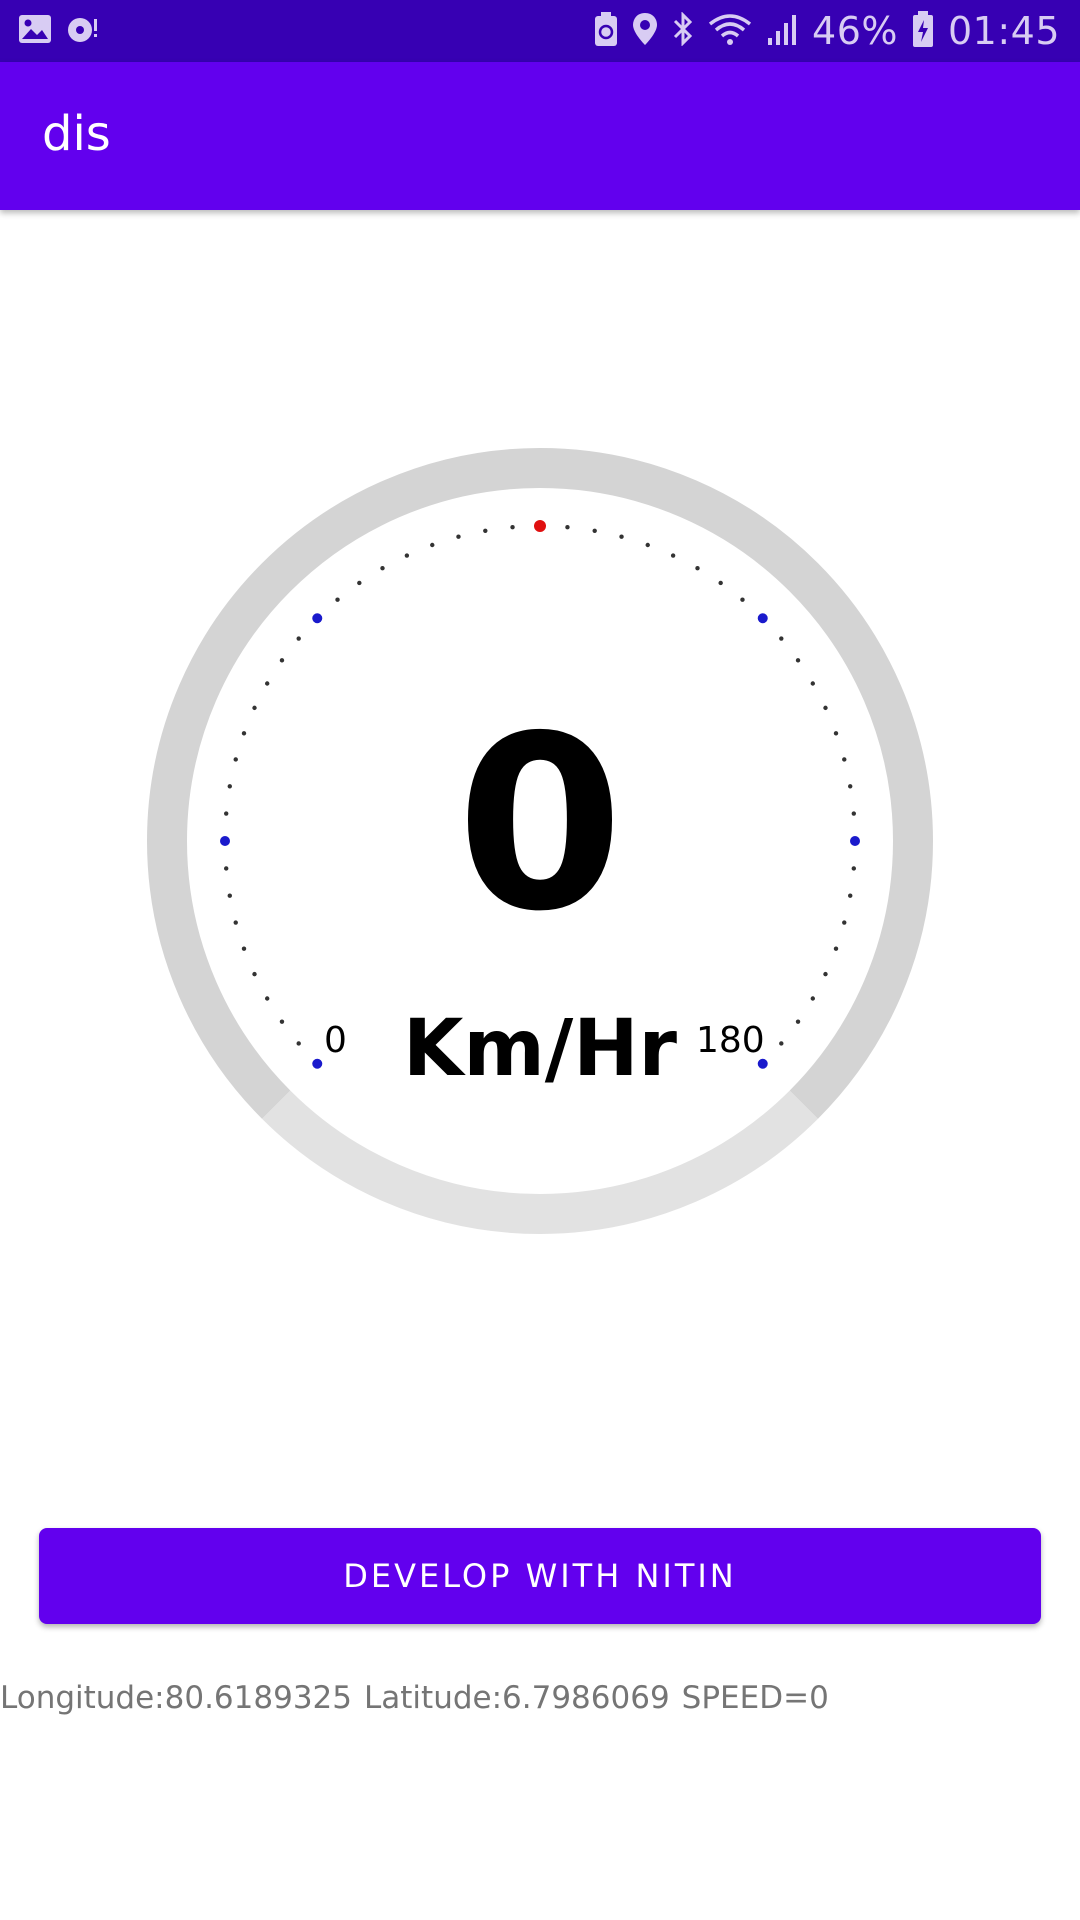 The width and height of the screenshot is (1080, 1920). Describe the element at coordinates (730, 1040) in the screenshot. I see `gauge-max-label: 180` at that location.